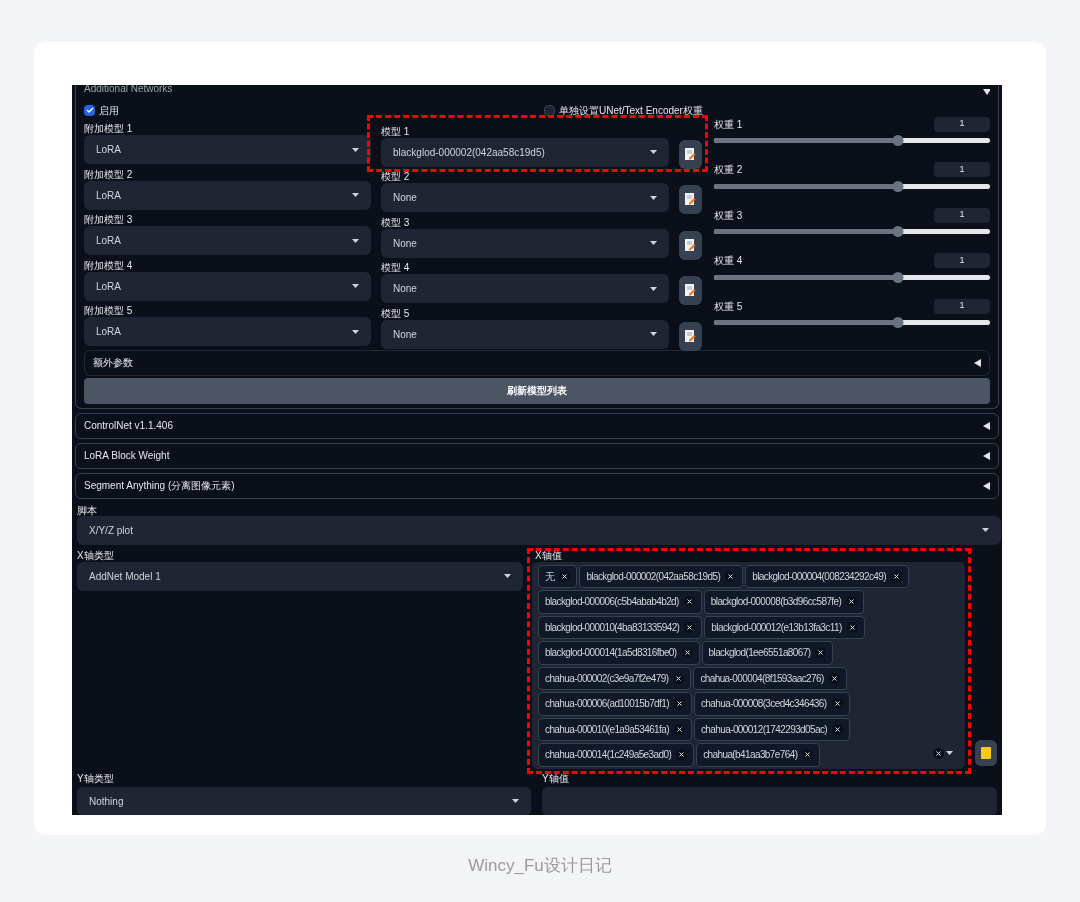 The width and height of the screenshot is (1080, 902). I want to click on clear-icon, so click(938, 753).